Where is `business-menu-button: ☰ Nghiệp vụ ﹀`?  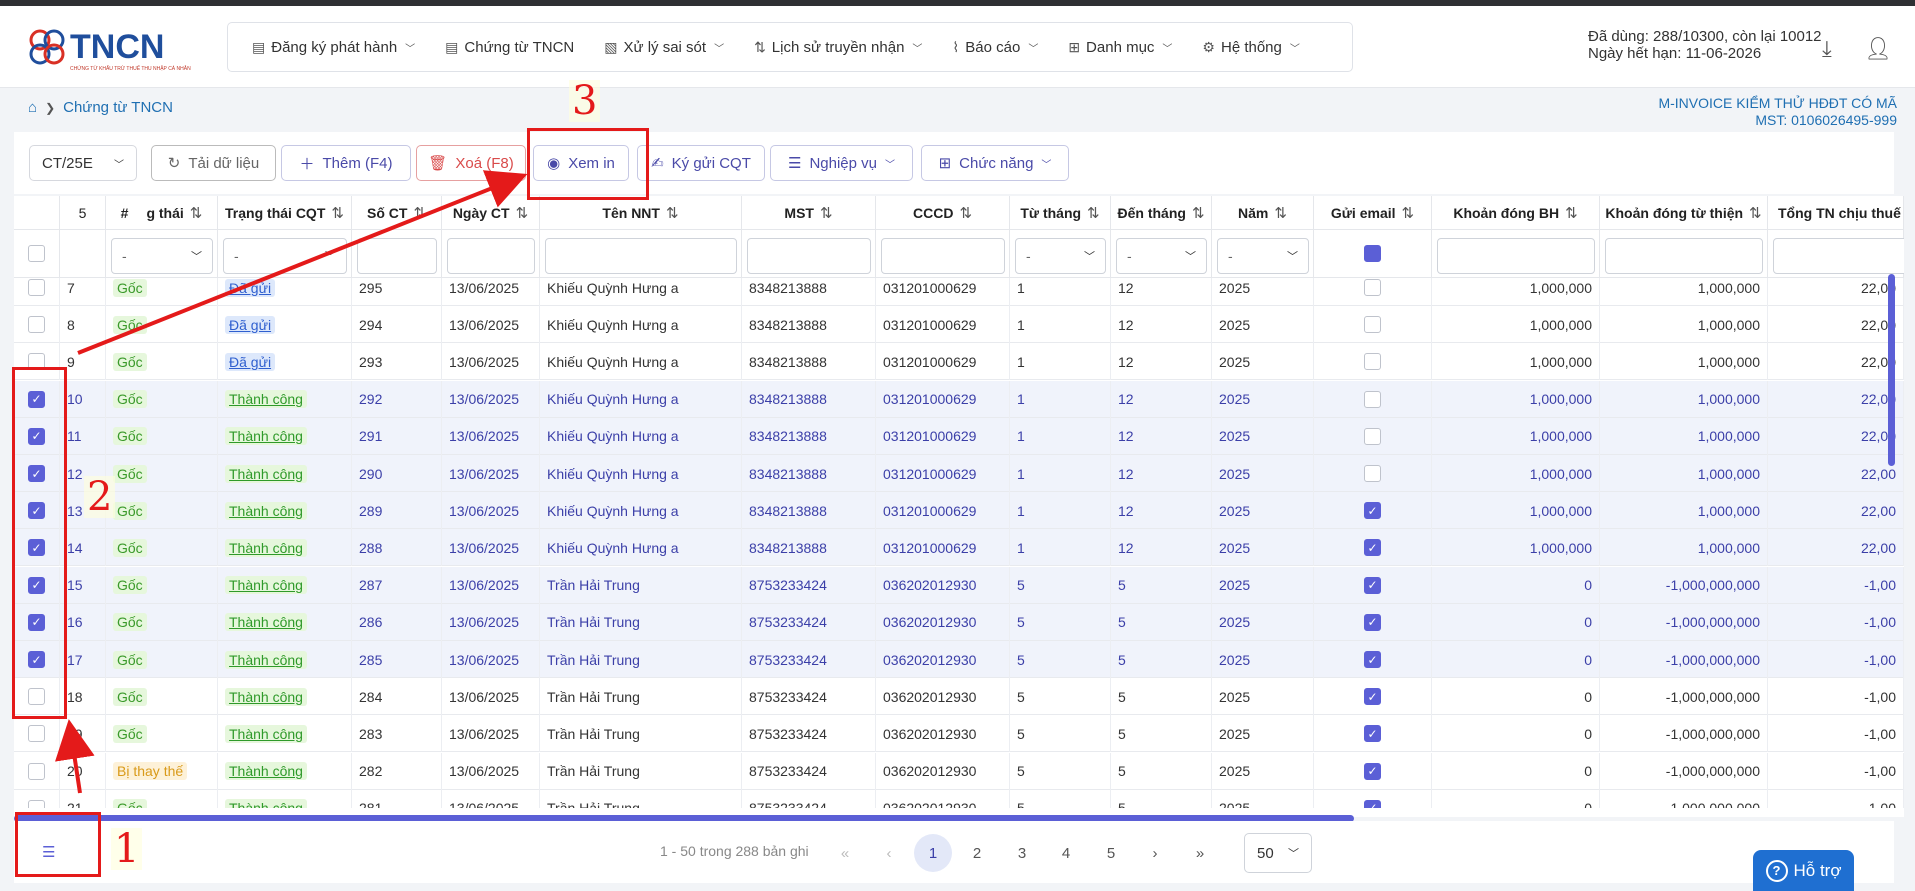 business-menu-button: ☰ Nghiệp vụ ﹀ is located at coordinates (841, 163).